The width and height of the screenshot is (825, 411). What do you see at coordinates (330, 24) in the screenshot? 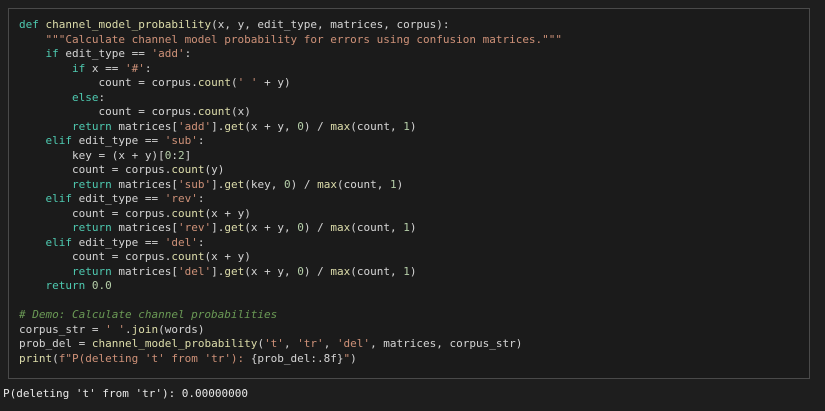
I see `code-token-default: (x, y, edit_type, matrices, corpus):` at bounding box center [330, 24].